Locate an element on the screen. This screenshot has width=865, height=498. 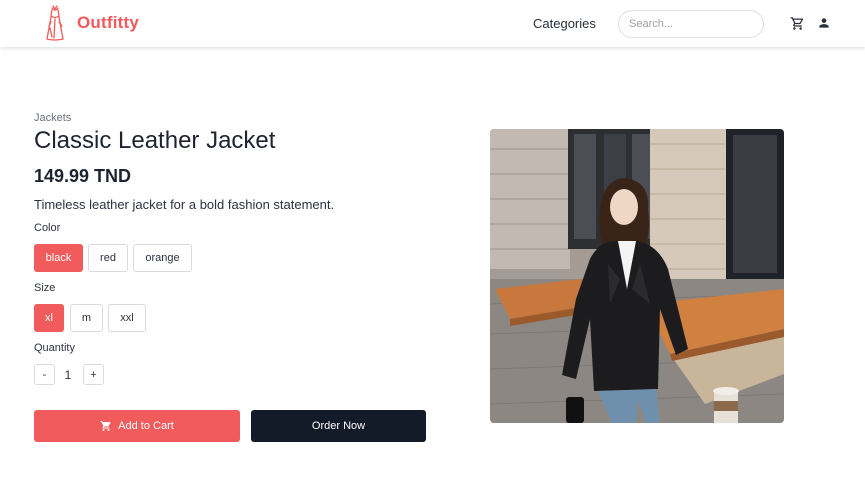
nav-categories-link: Categories is located at coordinates (564, 23).